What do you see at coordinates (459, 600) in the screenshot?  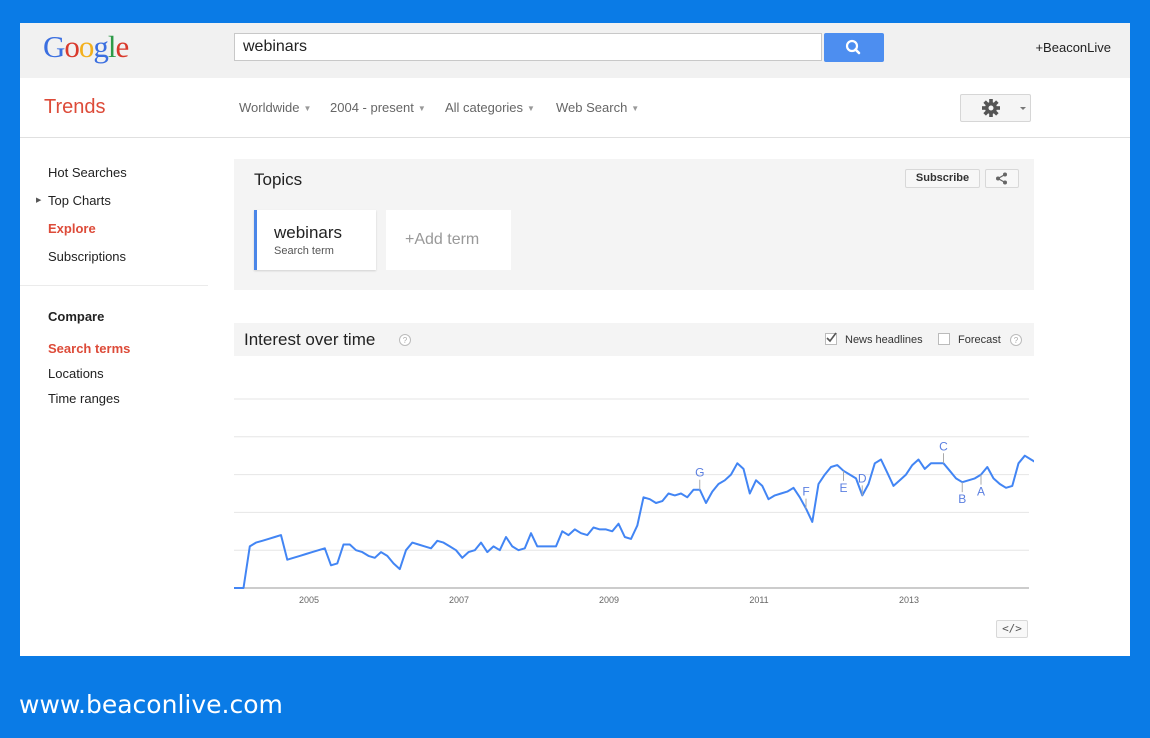 I see `x-tick-label: 2007` at bounding box center [459, 600].